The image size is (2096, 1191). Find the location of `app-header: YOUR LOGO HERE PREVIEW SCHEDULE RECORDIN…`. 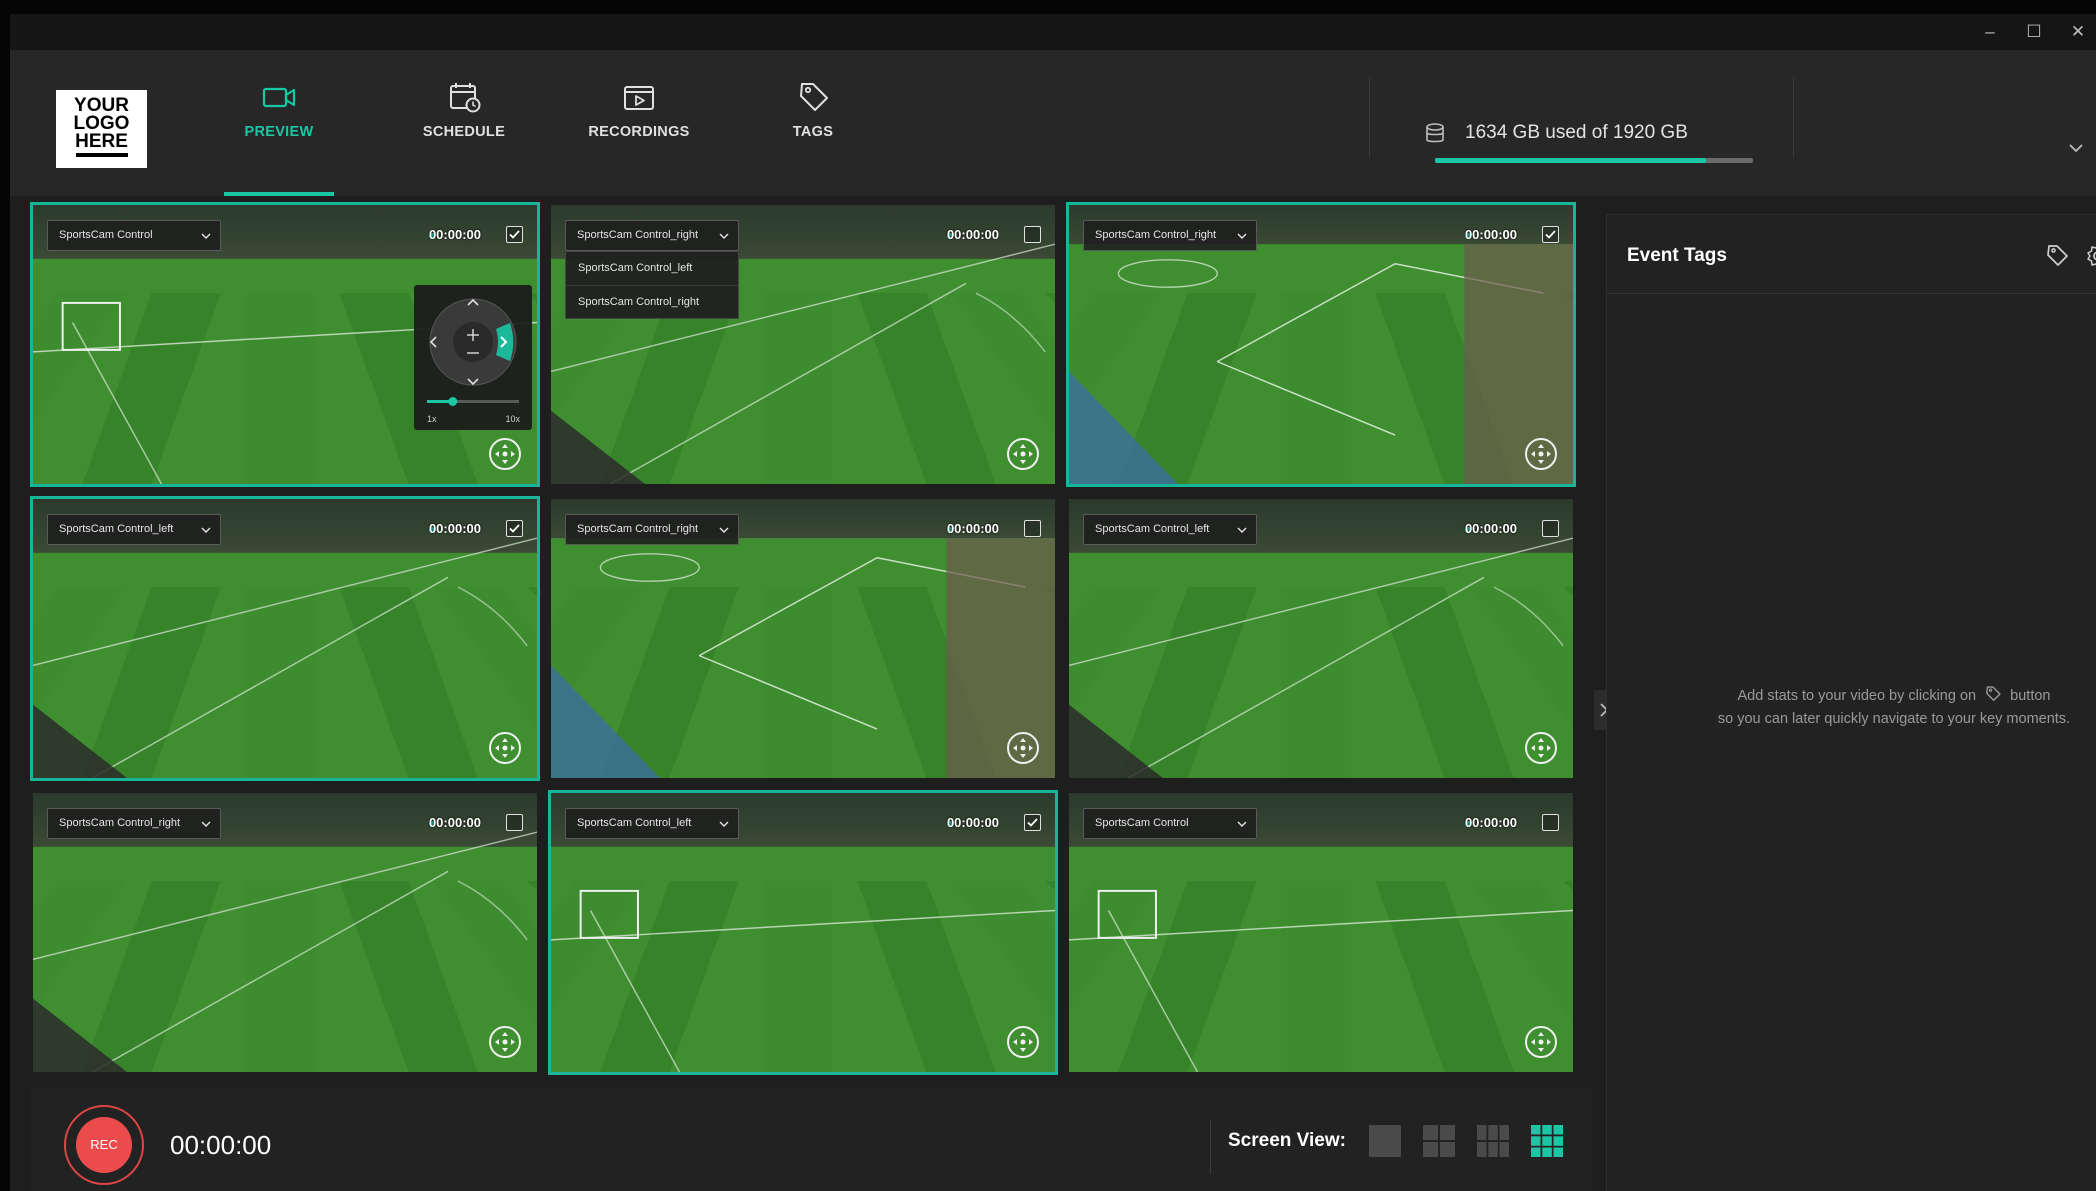

app-header: YOUR LOGO HERE PREVIEW SCHEDULE RECORDIN… is located at coordinates (1053, 123).